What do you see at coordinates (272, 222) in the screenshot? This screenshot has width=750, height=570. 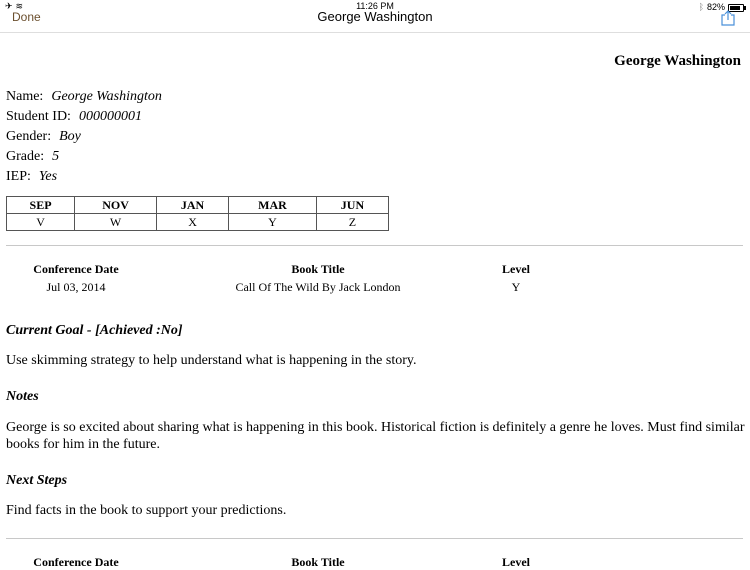 I see `level-value: Y` at bounding box center [272, 222].